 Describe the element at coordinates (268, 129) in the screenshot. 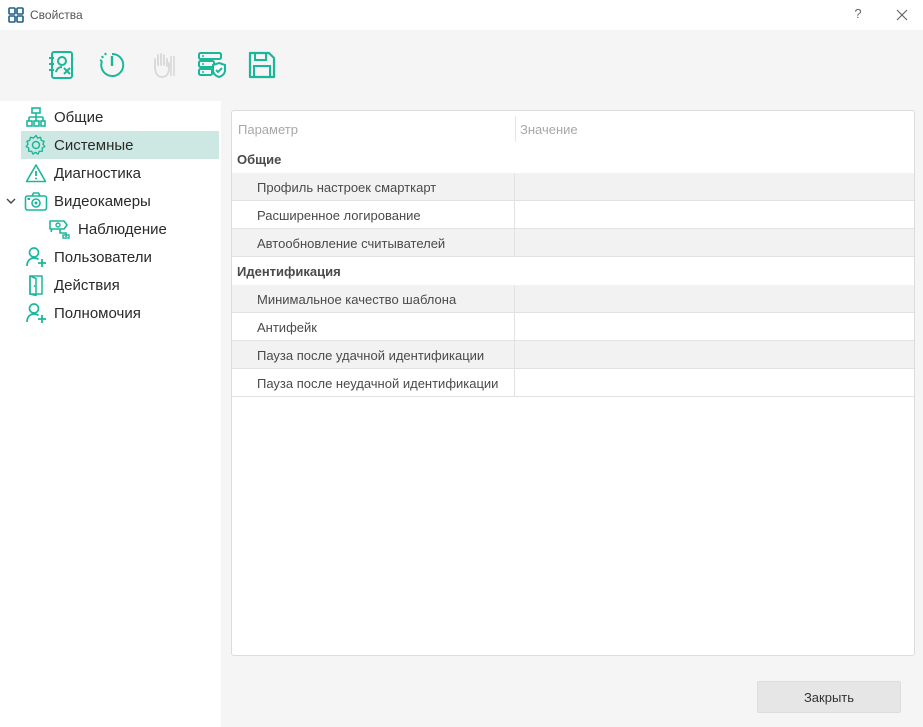

I see `column-header-parameter: Параметр` at that location.